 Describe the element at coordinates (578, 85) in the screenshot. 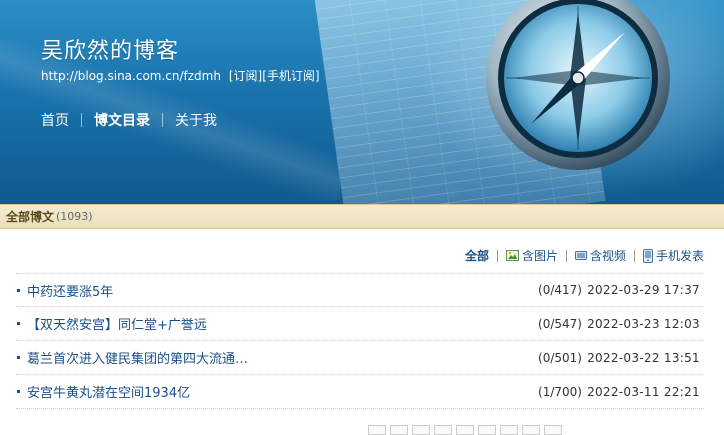

I see `compass-icon` at that location.